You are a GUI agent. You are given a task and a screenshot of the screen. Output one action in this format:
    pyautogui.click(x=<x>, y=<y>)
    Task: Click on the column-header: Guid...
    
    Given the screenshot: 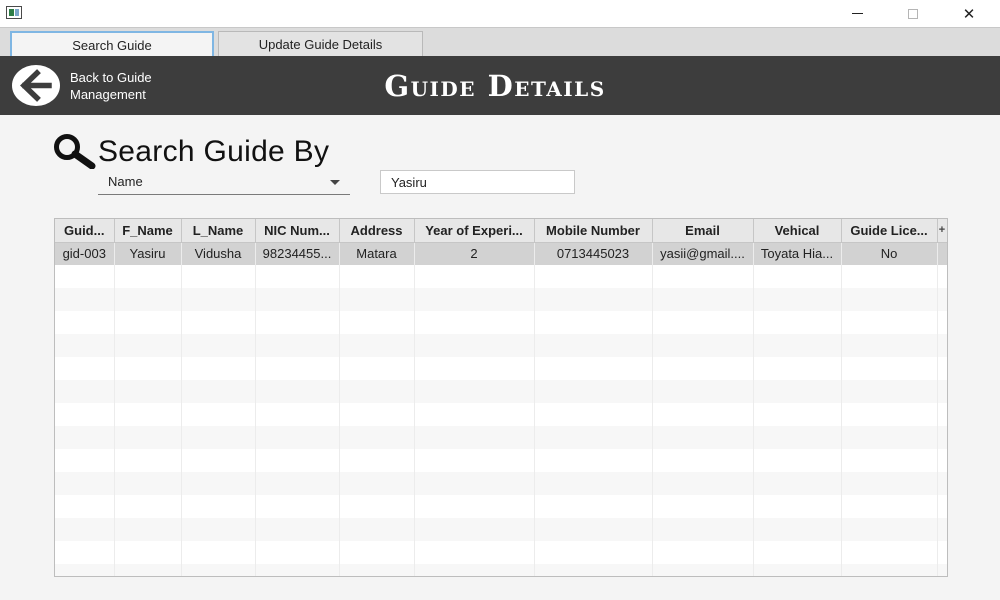 What is the action you would take?
    pyautogui.click(x=85, y=231)
    